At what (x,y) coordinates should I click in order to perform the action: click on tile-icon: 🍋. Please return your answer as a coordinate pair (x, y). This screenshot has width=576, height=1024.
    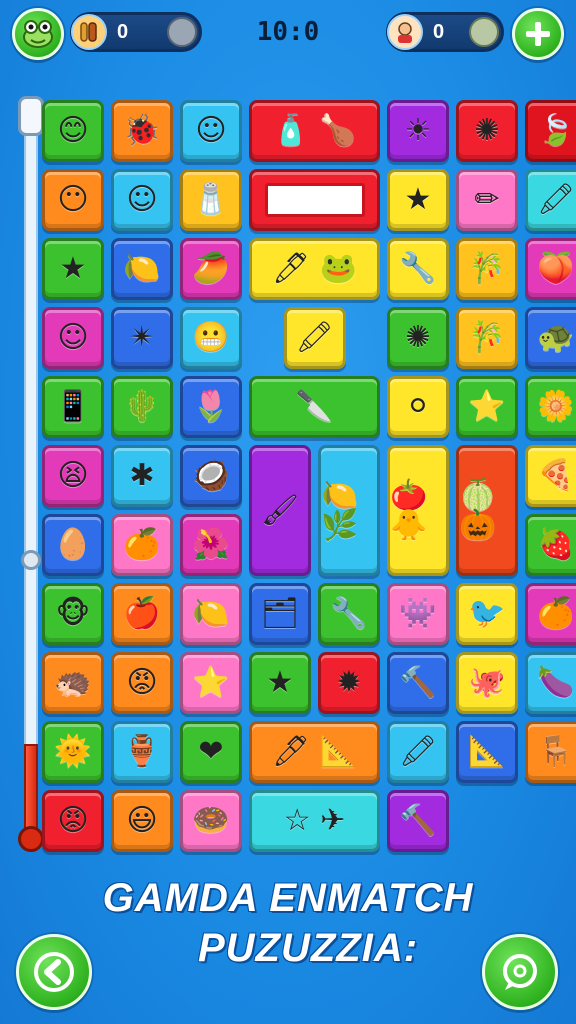
    Looking at the image, I should click on (142, 268).